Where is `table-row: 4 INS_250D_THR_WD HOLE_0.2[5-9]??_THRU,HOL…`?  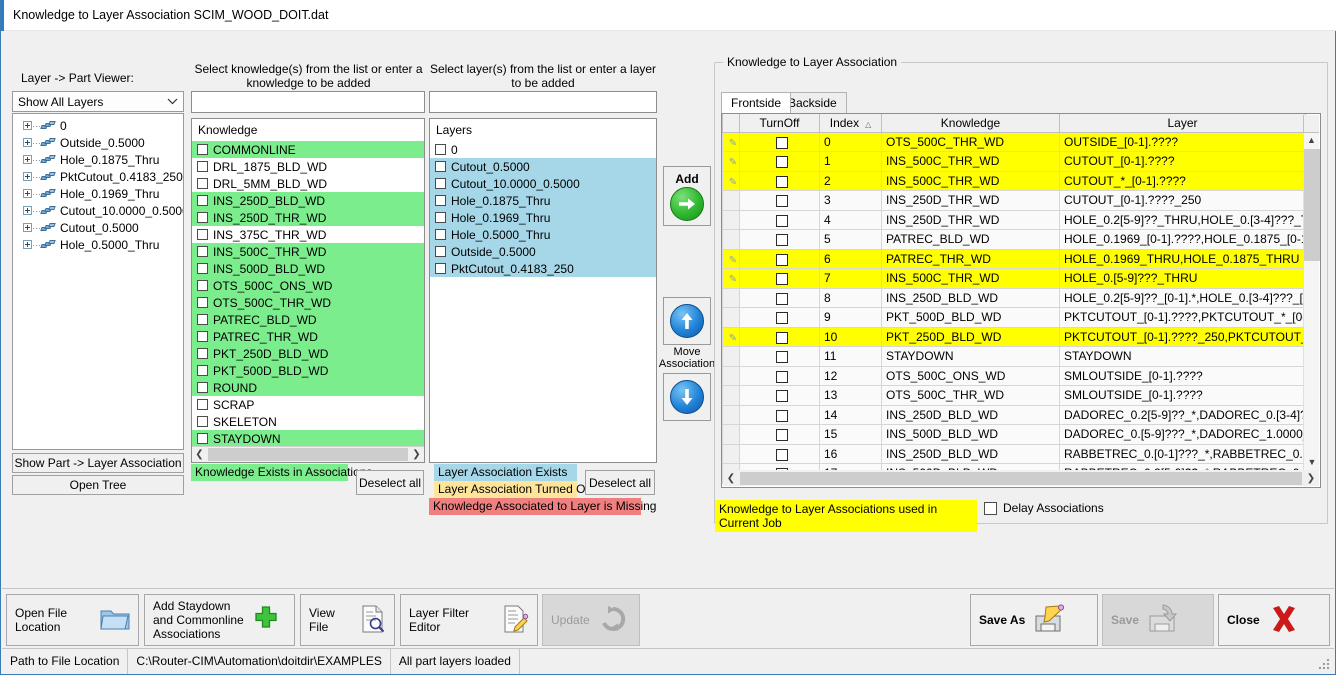 table-row: 4 INS_250D_THR_WD HOLE_0.2[5-9]??_THRU,HOL… is located at coordinates (1014, 219).